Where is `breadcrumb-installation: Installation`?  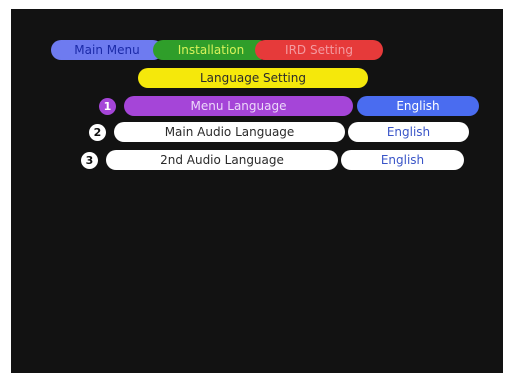 breadcrumb-installation: Installation is located at coordinates (211, 50).